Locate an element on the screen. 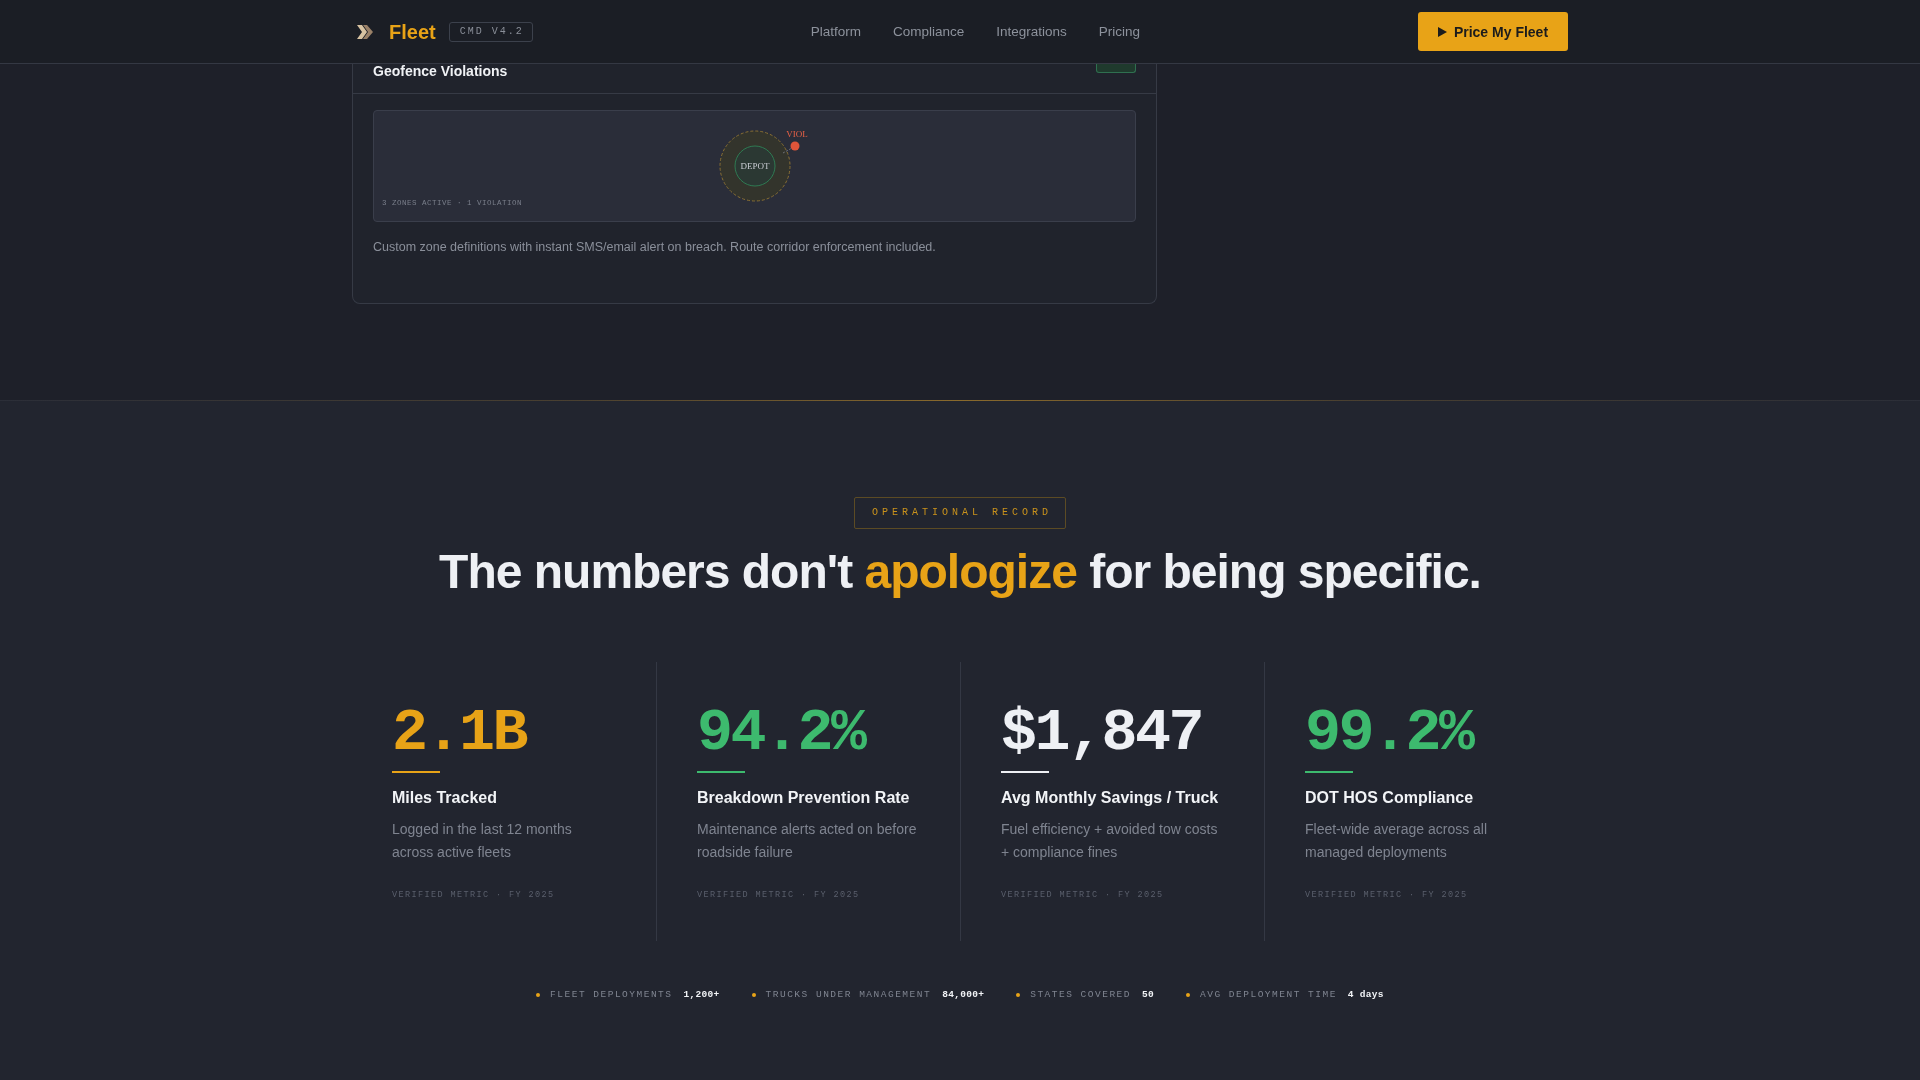 The height and width of the screenshot is (1080, 1920). stat-title: Breakdown Prevention Rate is located at coordinates (804, 798).